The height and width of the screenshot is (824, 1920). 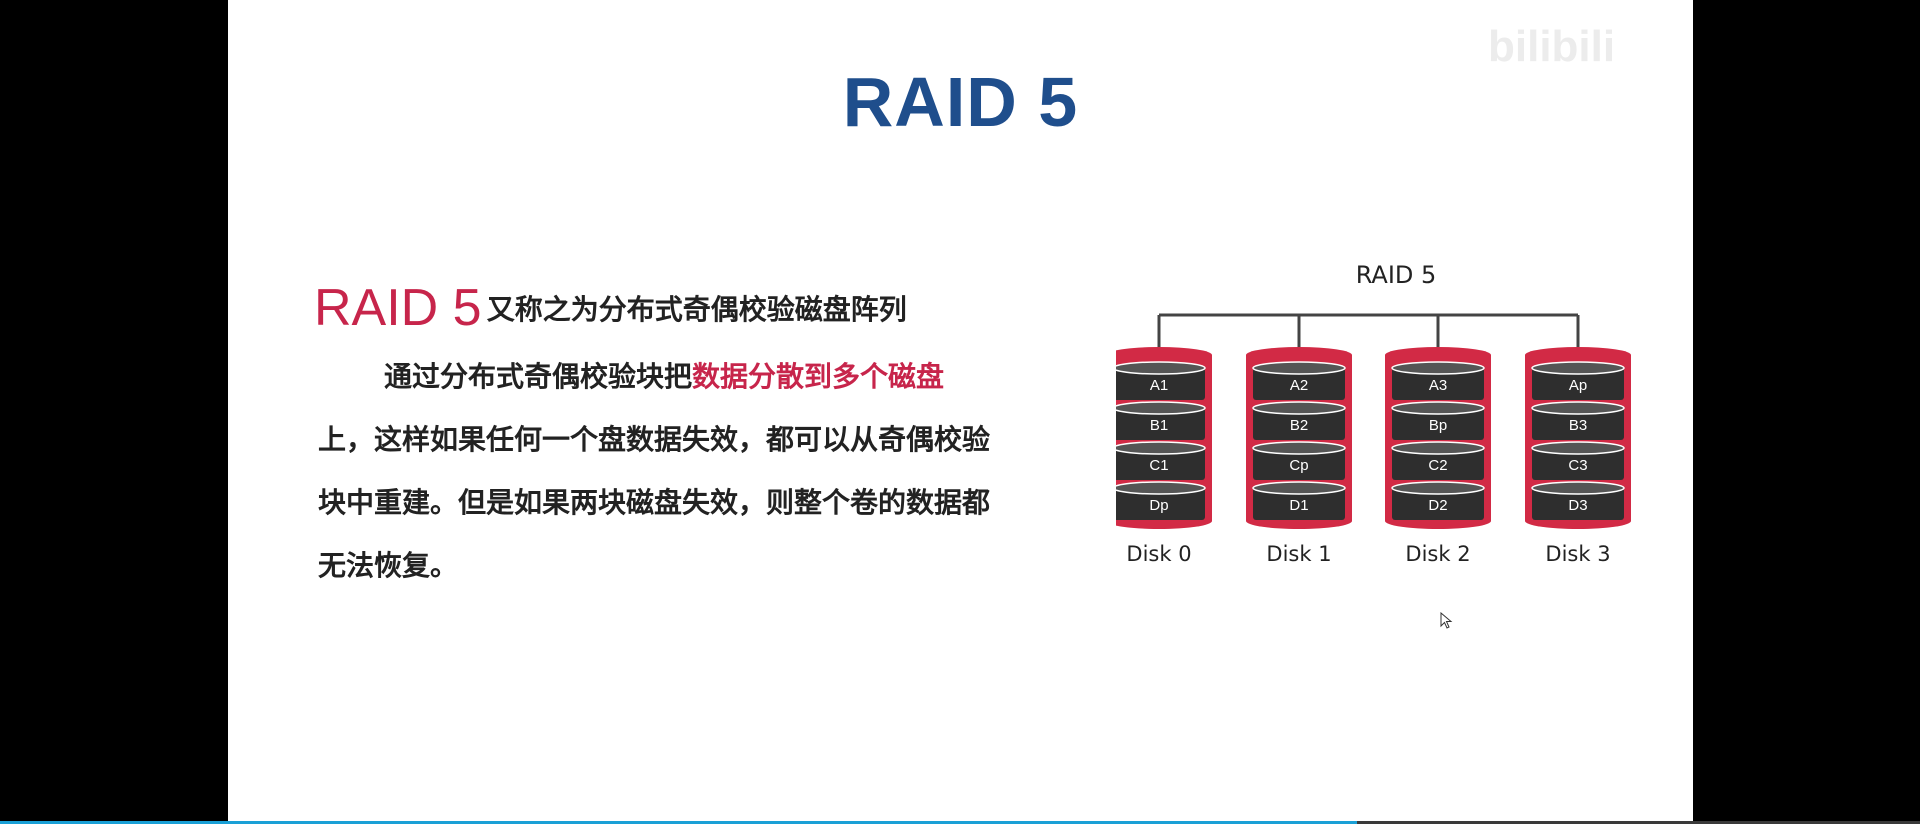 I want to click on disk-block-label: B3, so click(x=1578, y=425).